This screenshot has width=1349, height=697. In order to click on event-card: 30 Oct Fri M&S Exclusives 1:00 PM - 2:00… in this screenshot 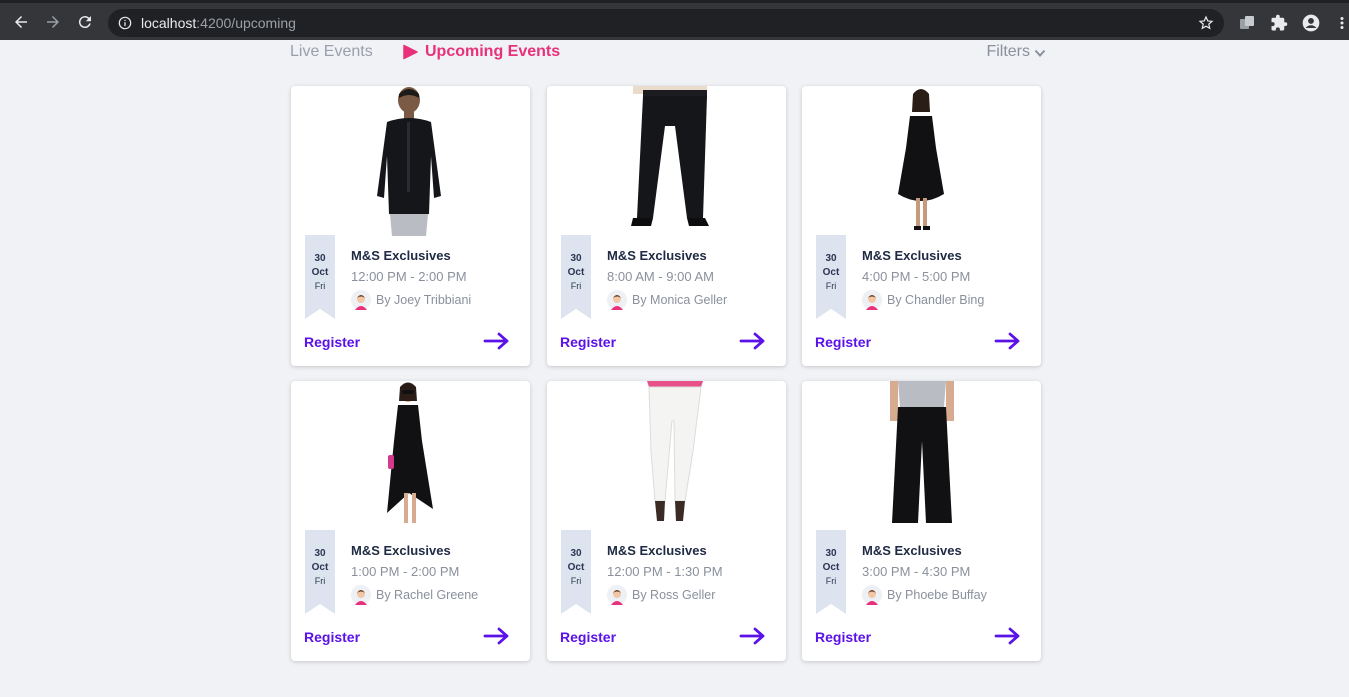, I will do `click(410, 521)`.